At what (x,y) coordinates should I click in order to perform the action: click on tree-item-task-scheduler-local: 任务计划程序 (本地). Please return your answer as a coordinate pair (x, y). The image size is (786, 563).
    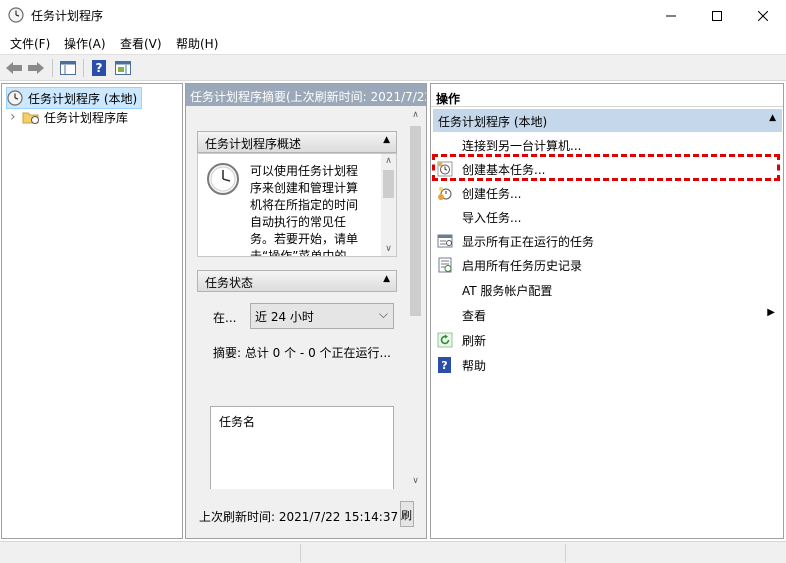
    Looking at the image, I should click on (74, 98).